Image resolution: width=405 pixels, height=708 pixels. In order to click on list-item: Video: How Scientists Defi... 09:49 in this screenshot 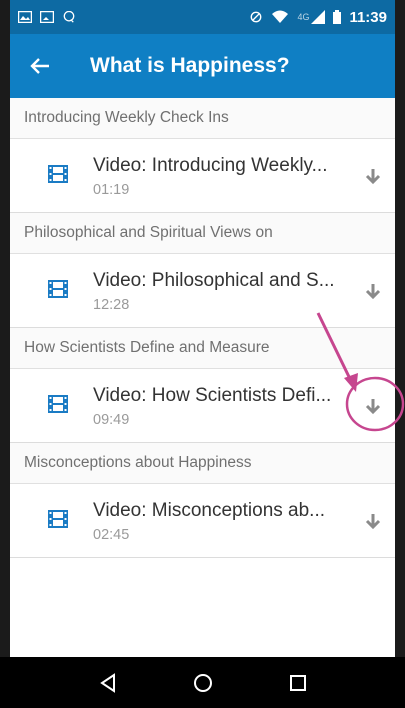, I will do `click(202, 406)`.